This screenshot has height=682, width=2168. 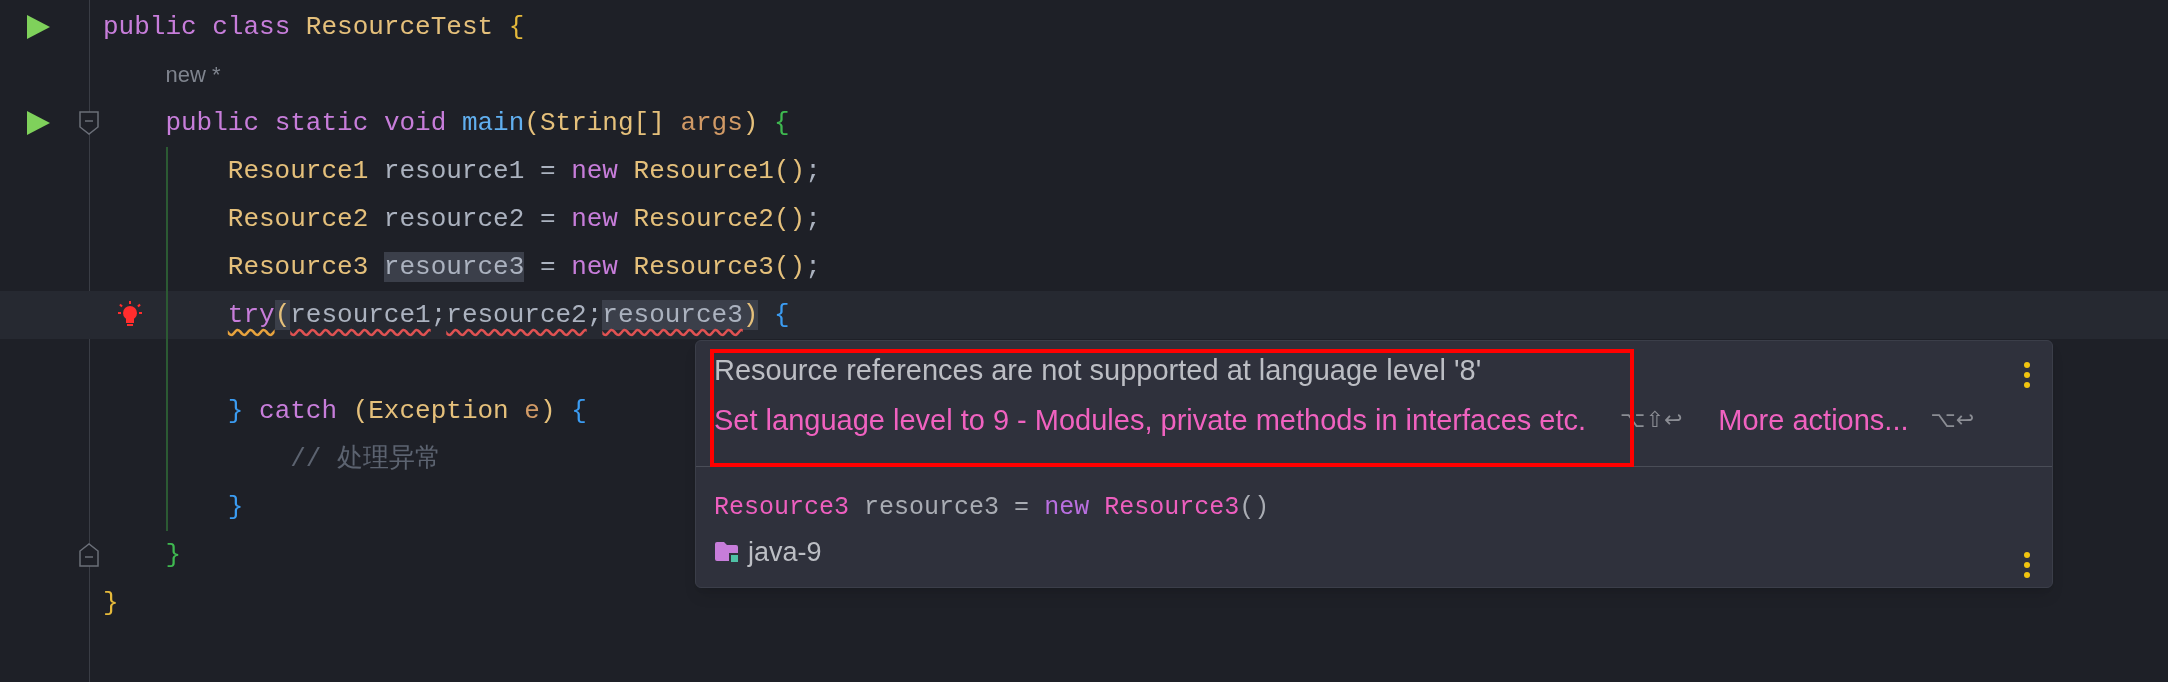 What do you see at coordinates (193, 74) in the screenshot?
I see `inlay-hint: new *` at bounding box center [193, 74].